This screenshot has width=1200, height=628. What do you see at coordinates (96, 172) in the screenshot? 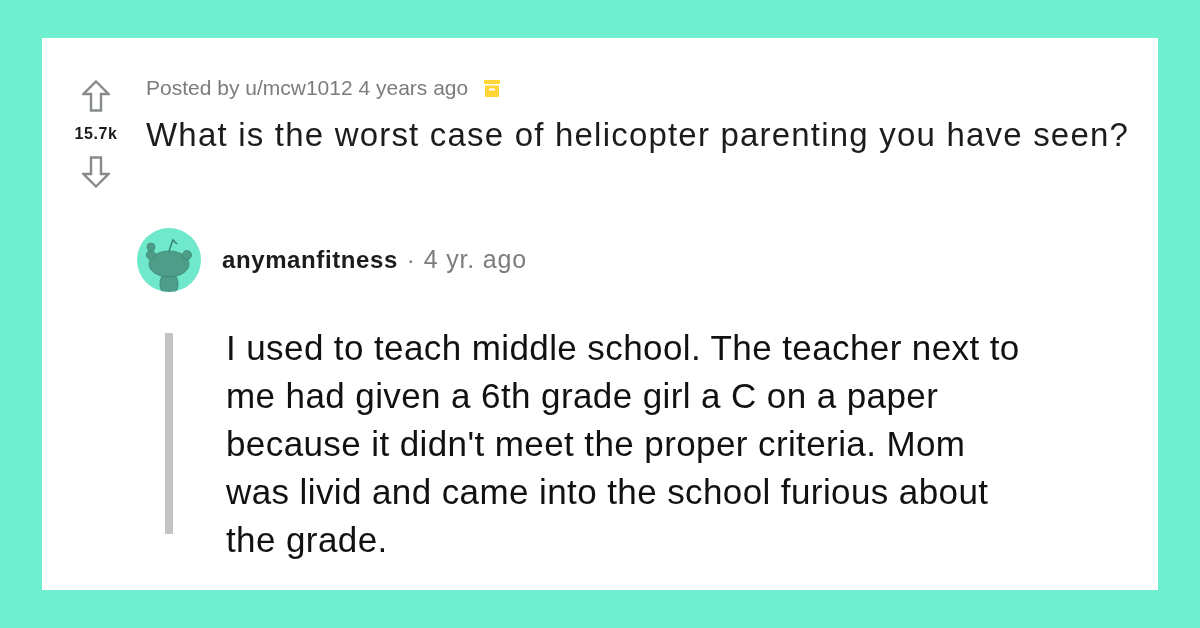
I see `downvote-arrow-icon` at bounding box center [96, 172].